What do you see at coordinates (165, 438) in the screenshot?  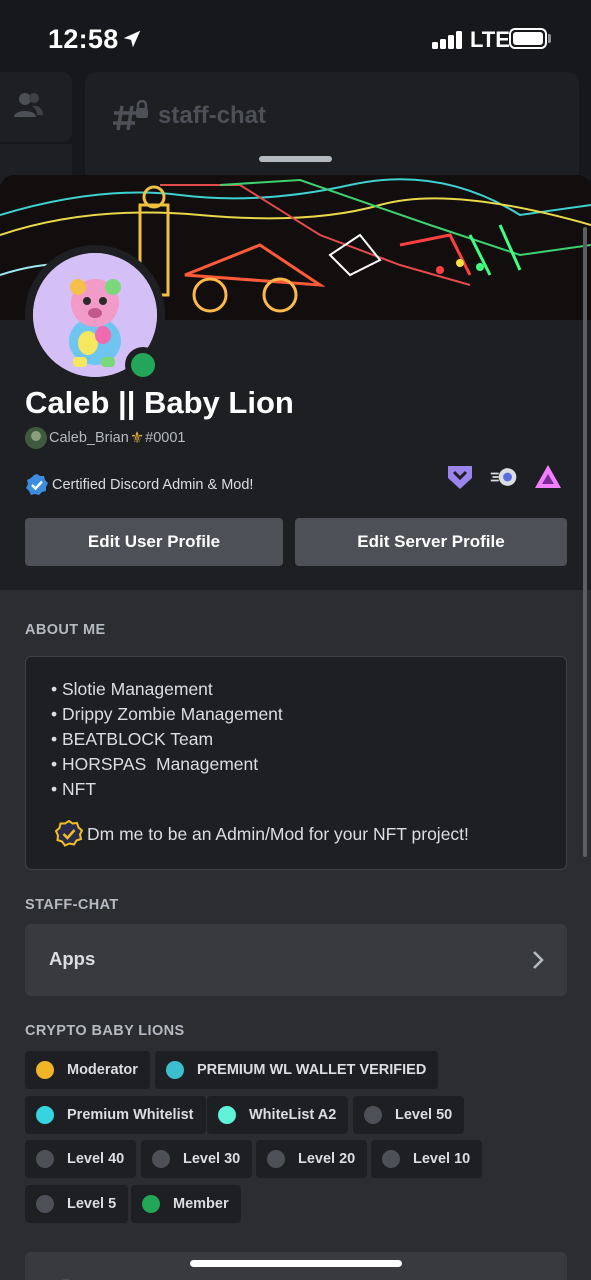 I see `discriminator: #0001` at bounding box center [165, 438].